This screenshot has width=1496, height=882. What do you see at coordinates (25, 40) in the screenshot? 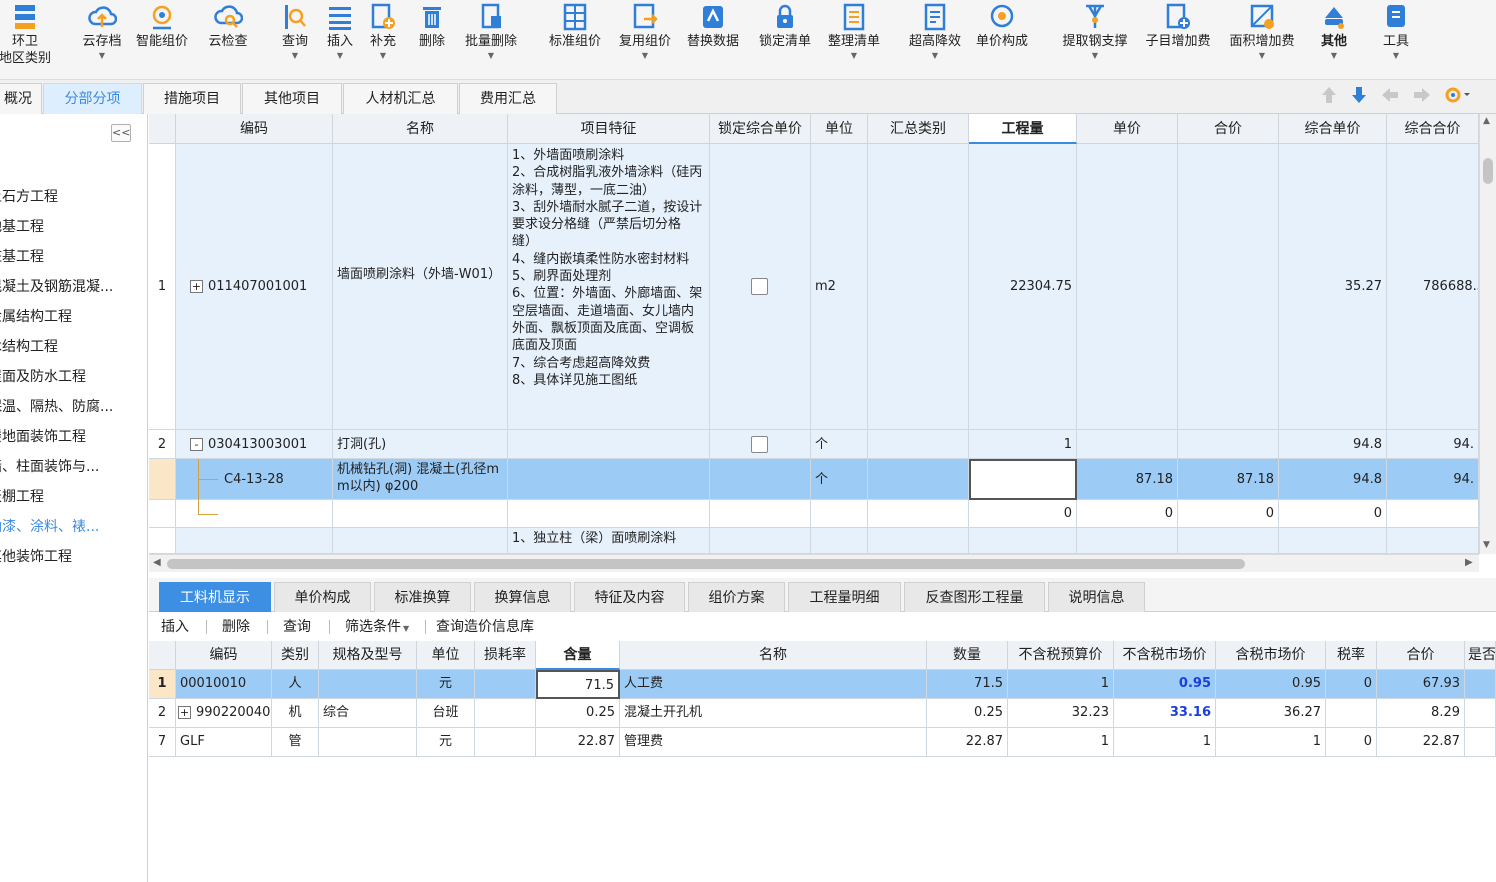
I see `region-category-button: 环卫 地区类别` at bounding box center [25, 40].